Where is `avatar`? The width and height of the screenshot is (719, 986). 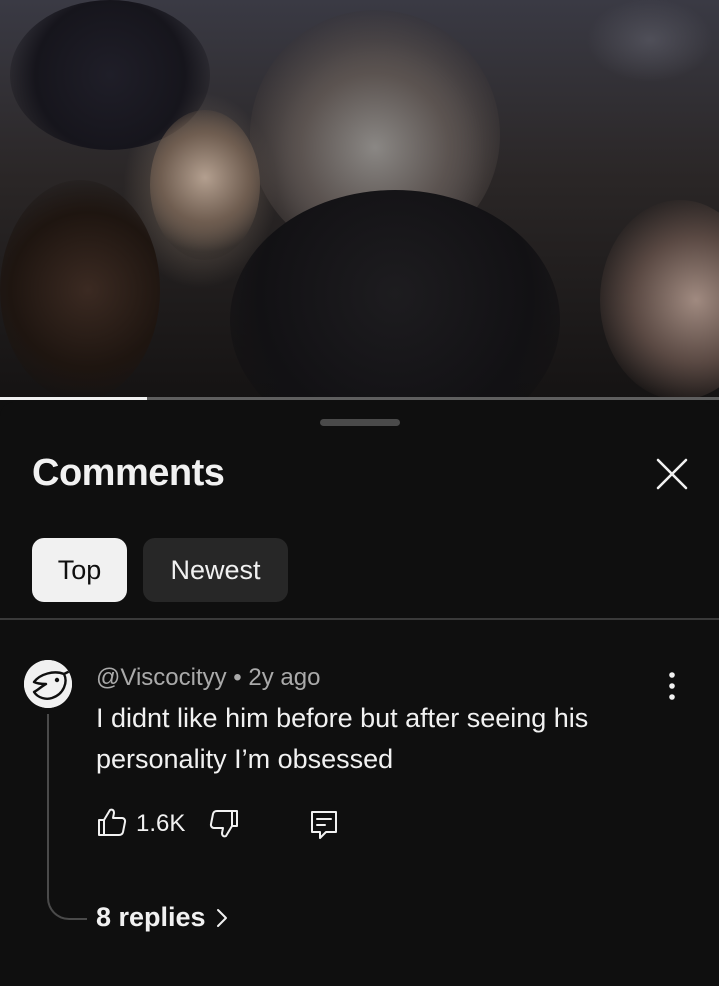
avatar is located at coordinates (48, 684).